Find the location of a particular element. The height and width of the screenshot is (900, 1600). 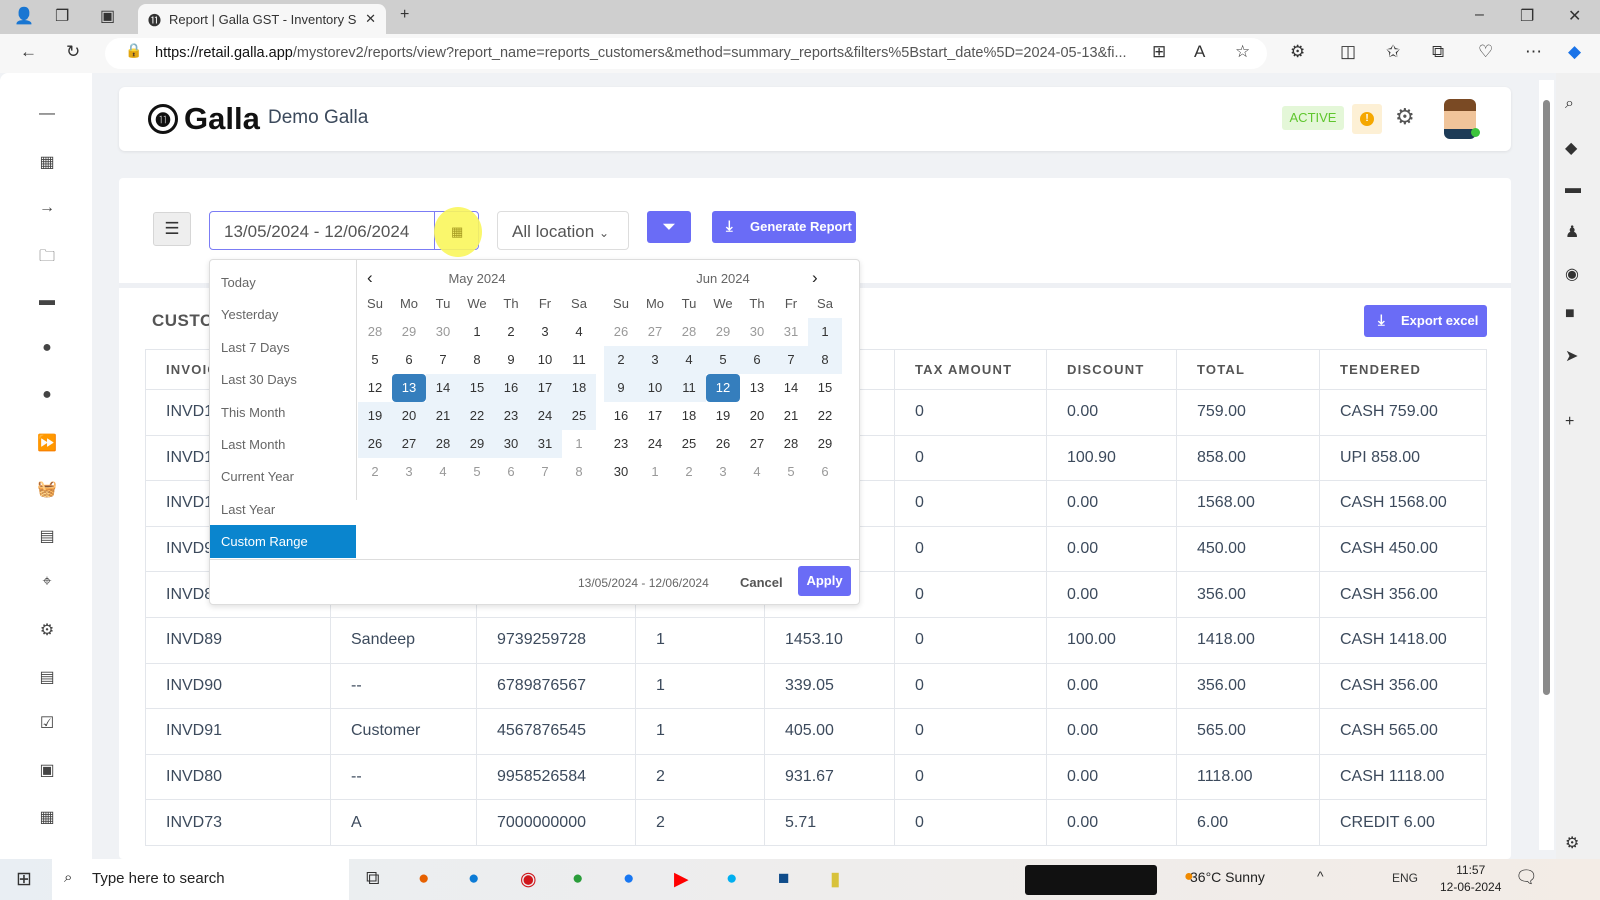

range-option: Last 30 Days is located at coordinates (283, 379).